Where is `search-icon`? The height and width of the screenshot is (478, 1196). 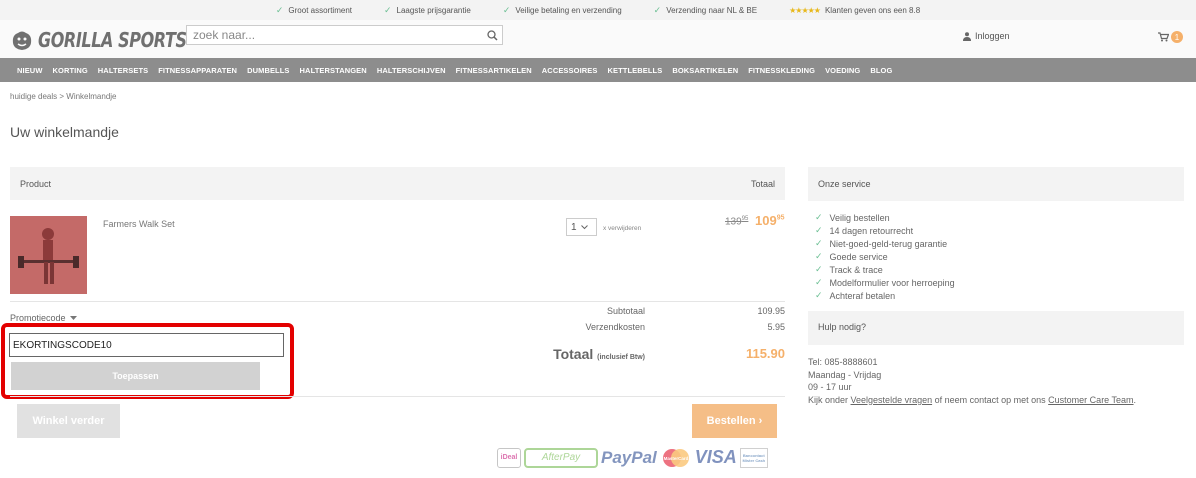
search-icon is located at coordinates (492, 35).